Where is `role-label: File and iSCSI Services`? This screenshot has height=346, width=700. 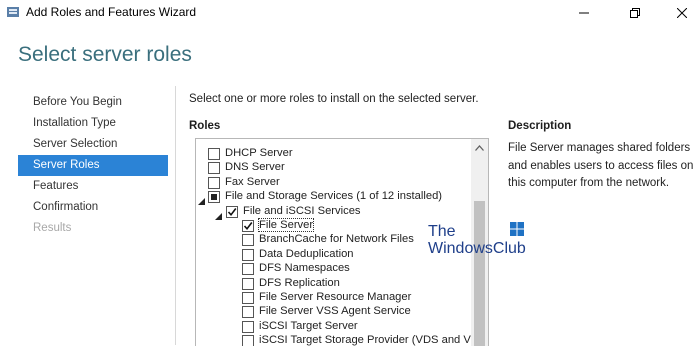 role-label: File and iSCSI Services is located at coordinates (302, 210).